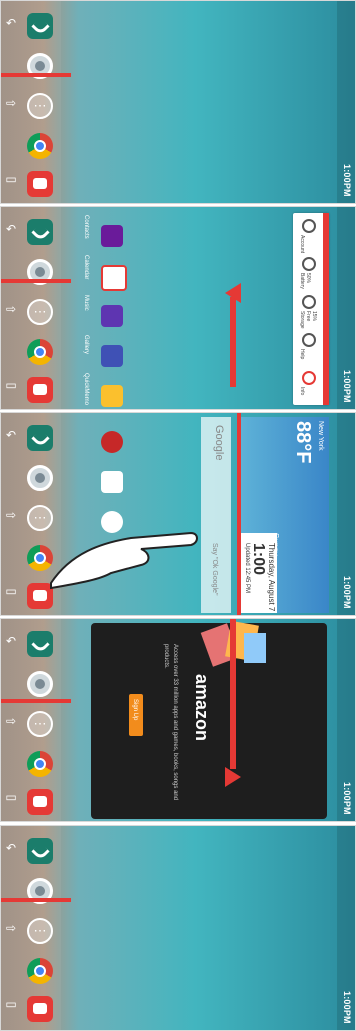 The image size is (356, 1031). What do you see at coordinates (112, 316) in the screenshot?
I see `music-app-icon` at bounding box center [112, 316].